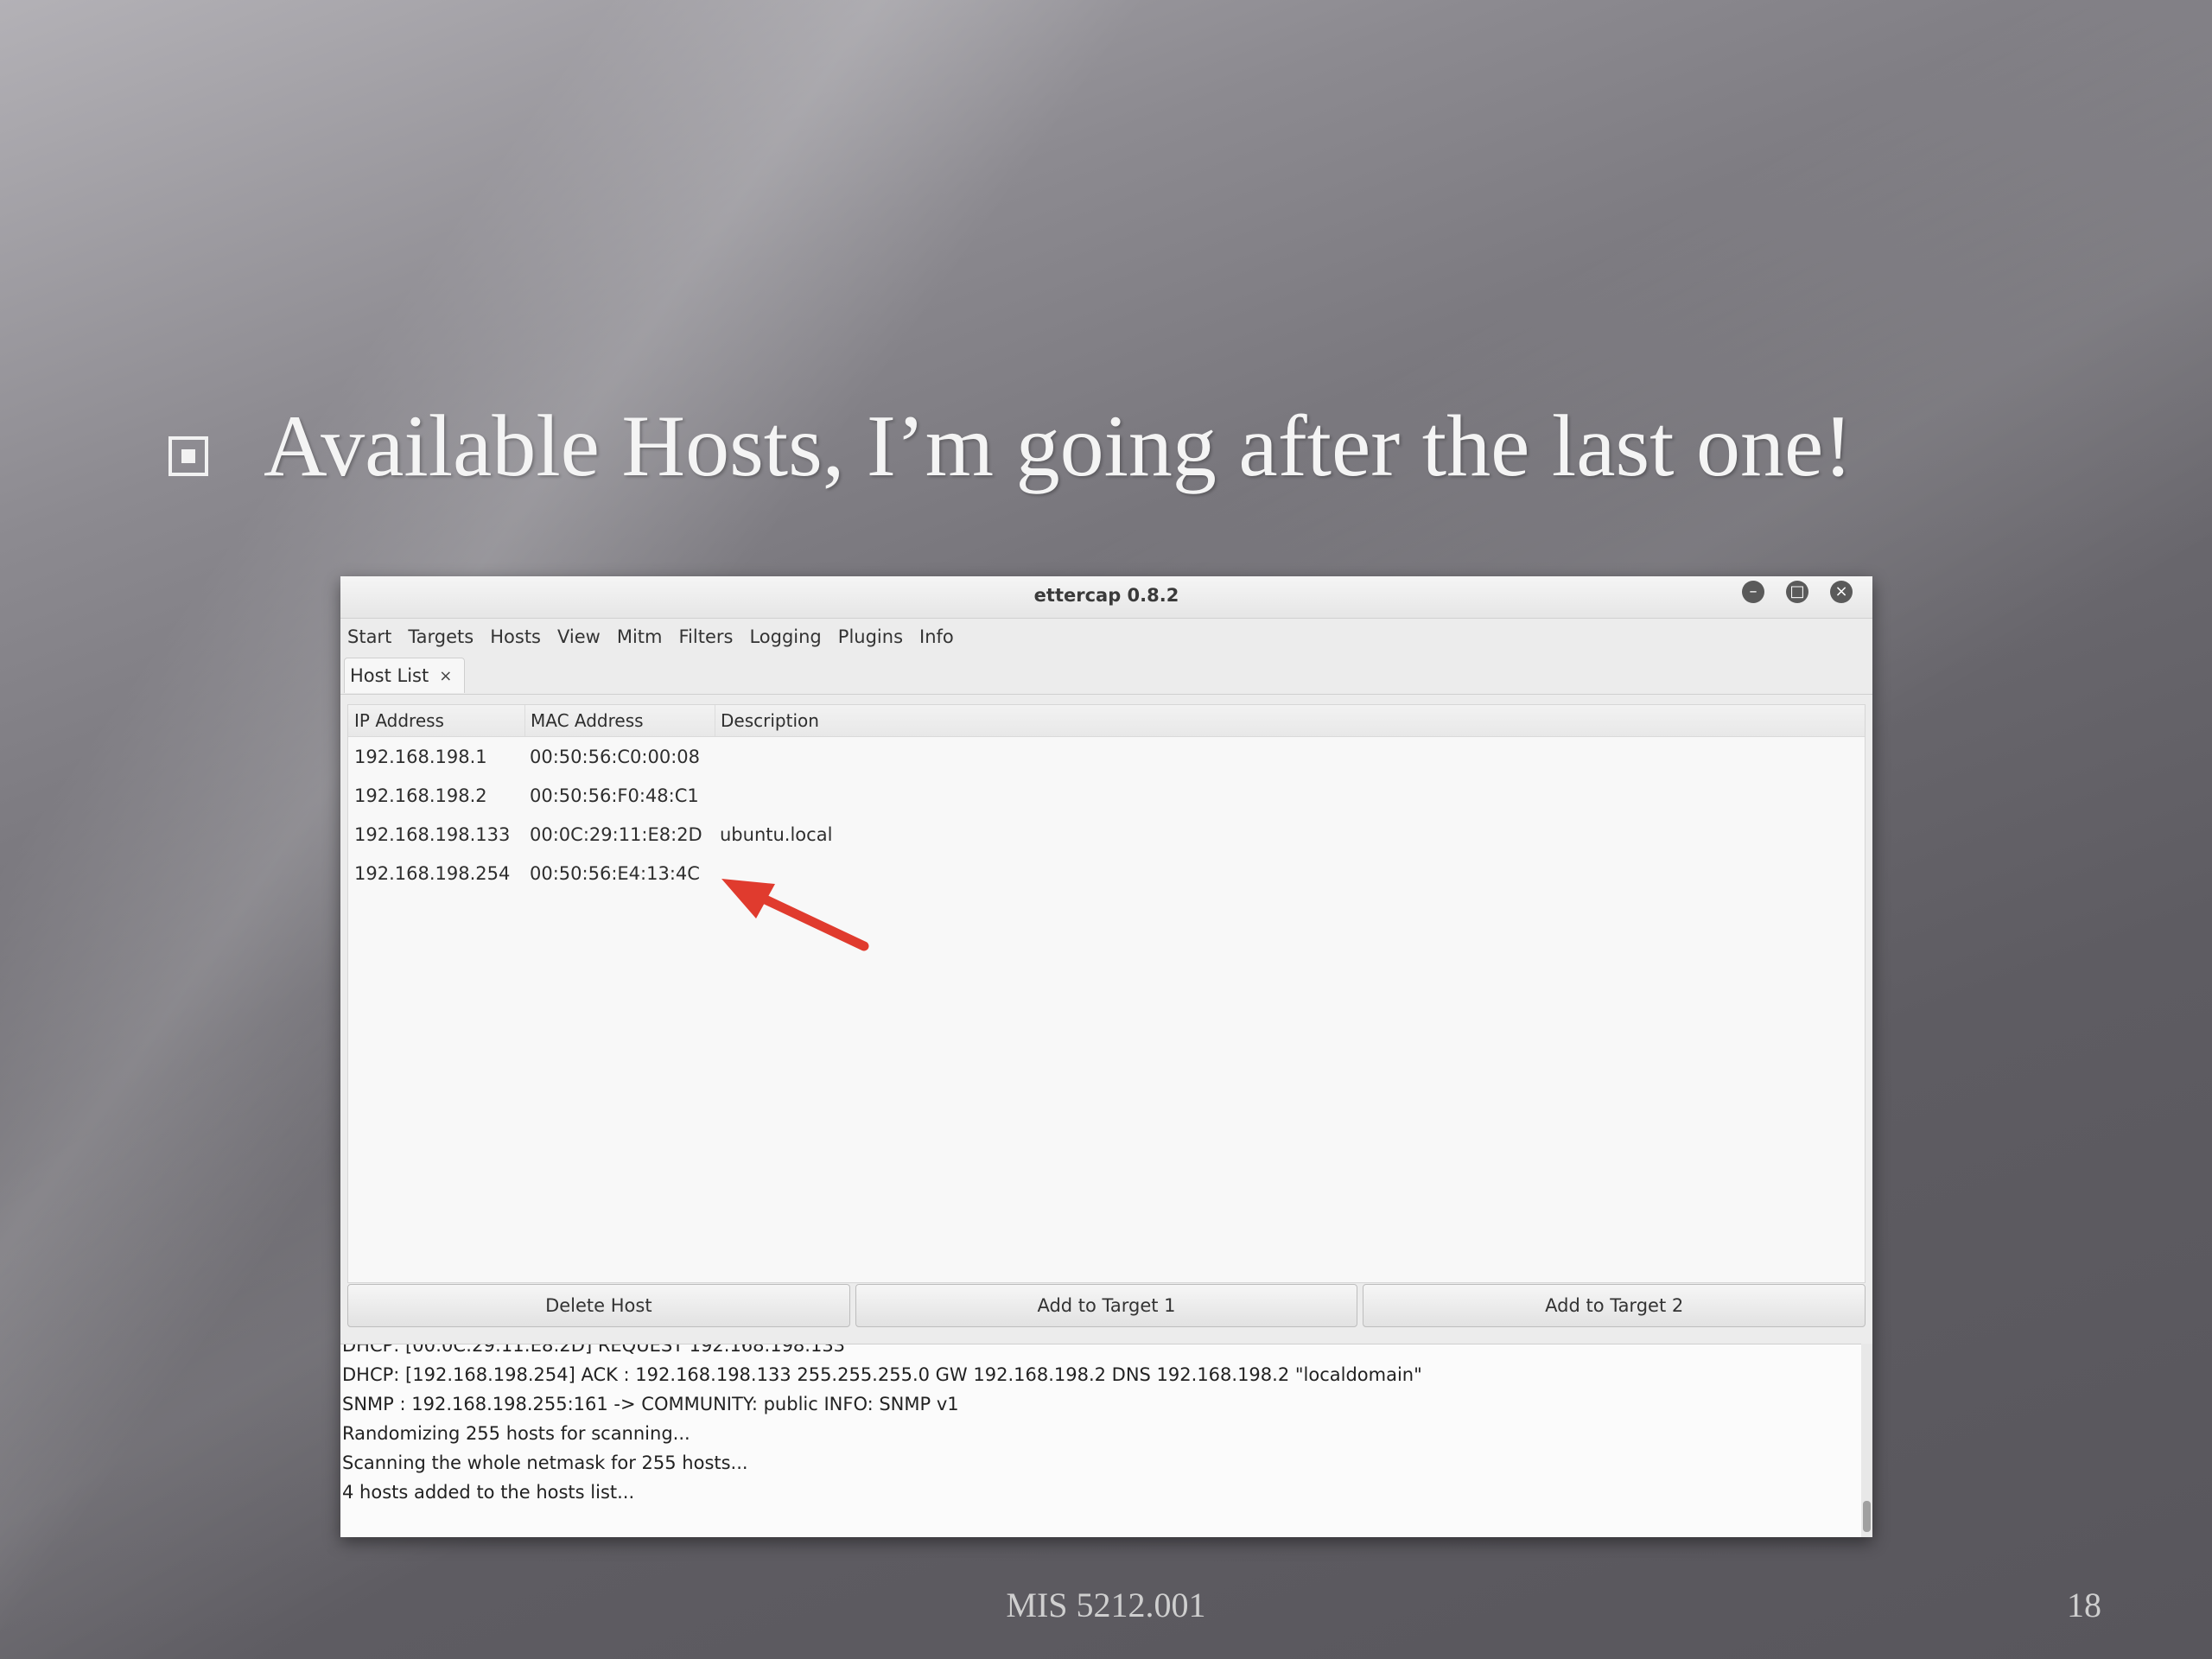  Describe the element at coordinates (936, 636) in the screenshot. I see `menu-info: Info` at that location.